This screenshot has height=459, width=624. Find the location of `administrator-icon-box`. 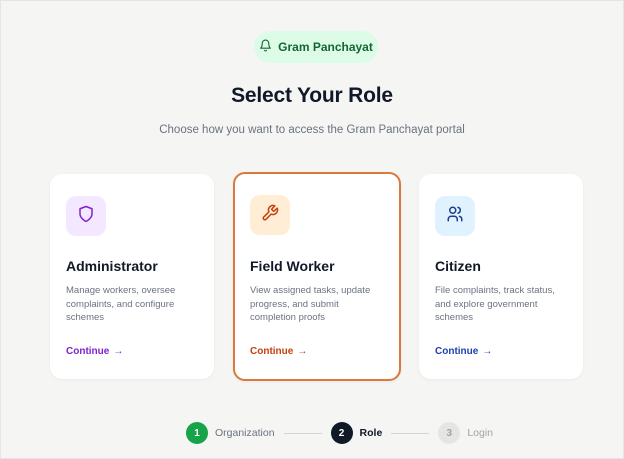

administrator-icon-box is located at coordinates (86, 216).